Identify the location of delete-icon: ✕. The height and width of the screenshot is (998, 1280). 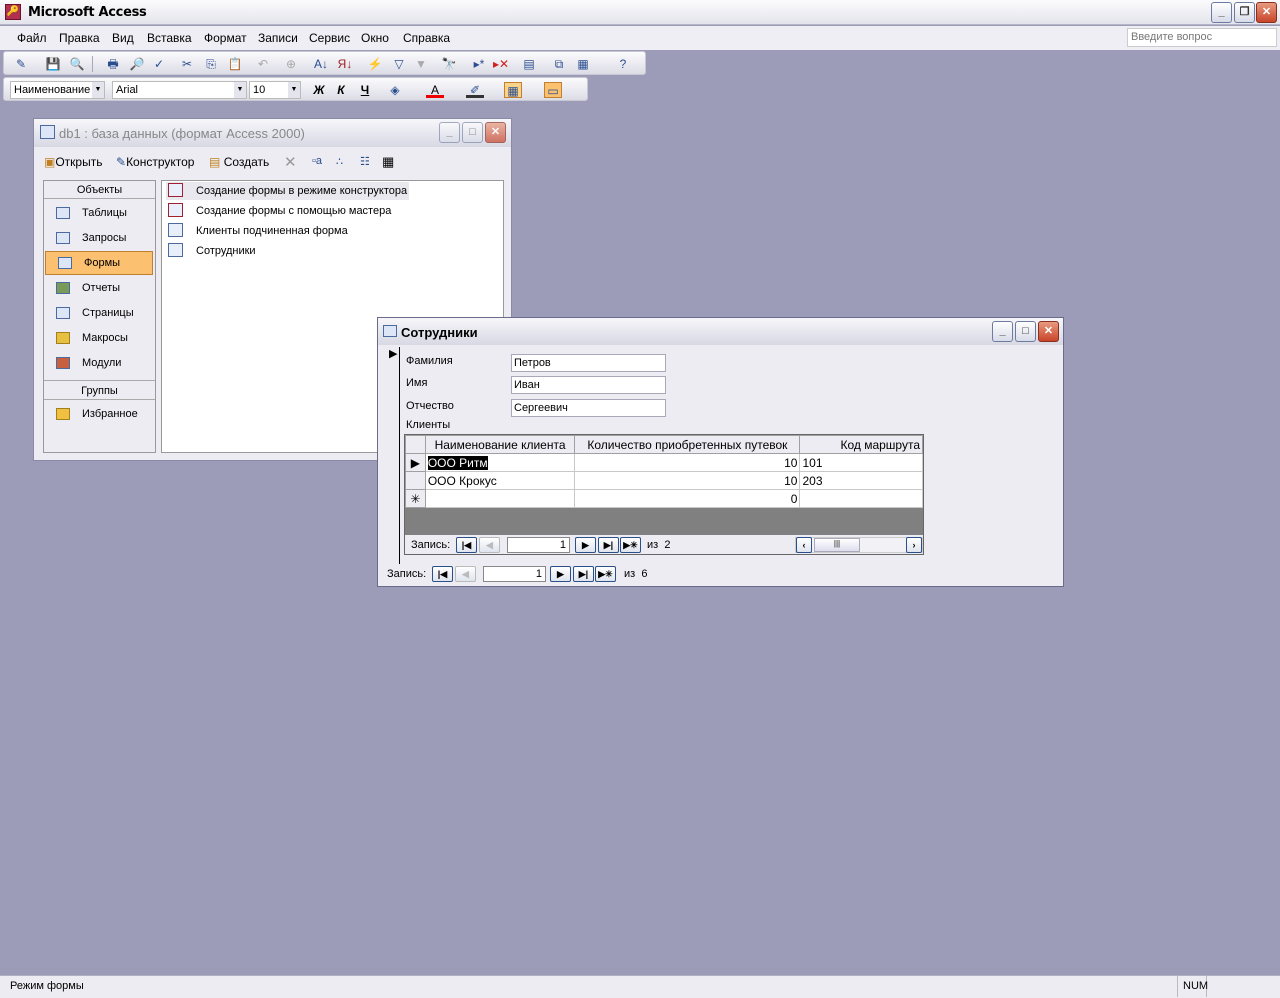
(290, 162).